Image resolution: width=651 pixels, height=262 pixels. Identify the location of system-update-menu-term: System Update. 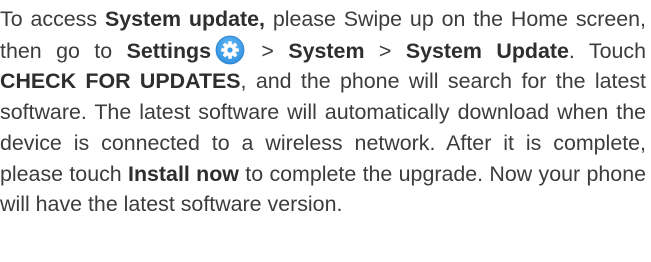
(487, 50).